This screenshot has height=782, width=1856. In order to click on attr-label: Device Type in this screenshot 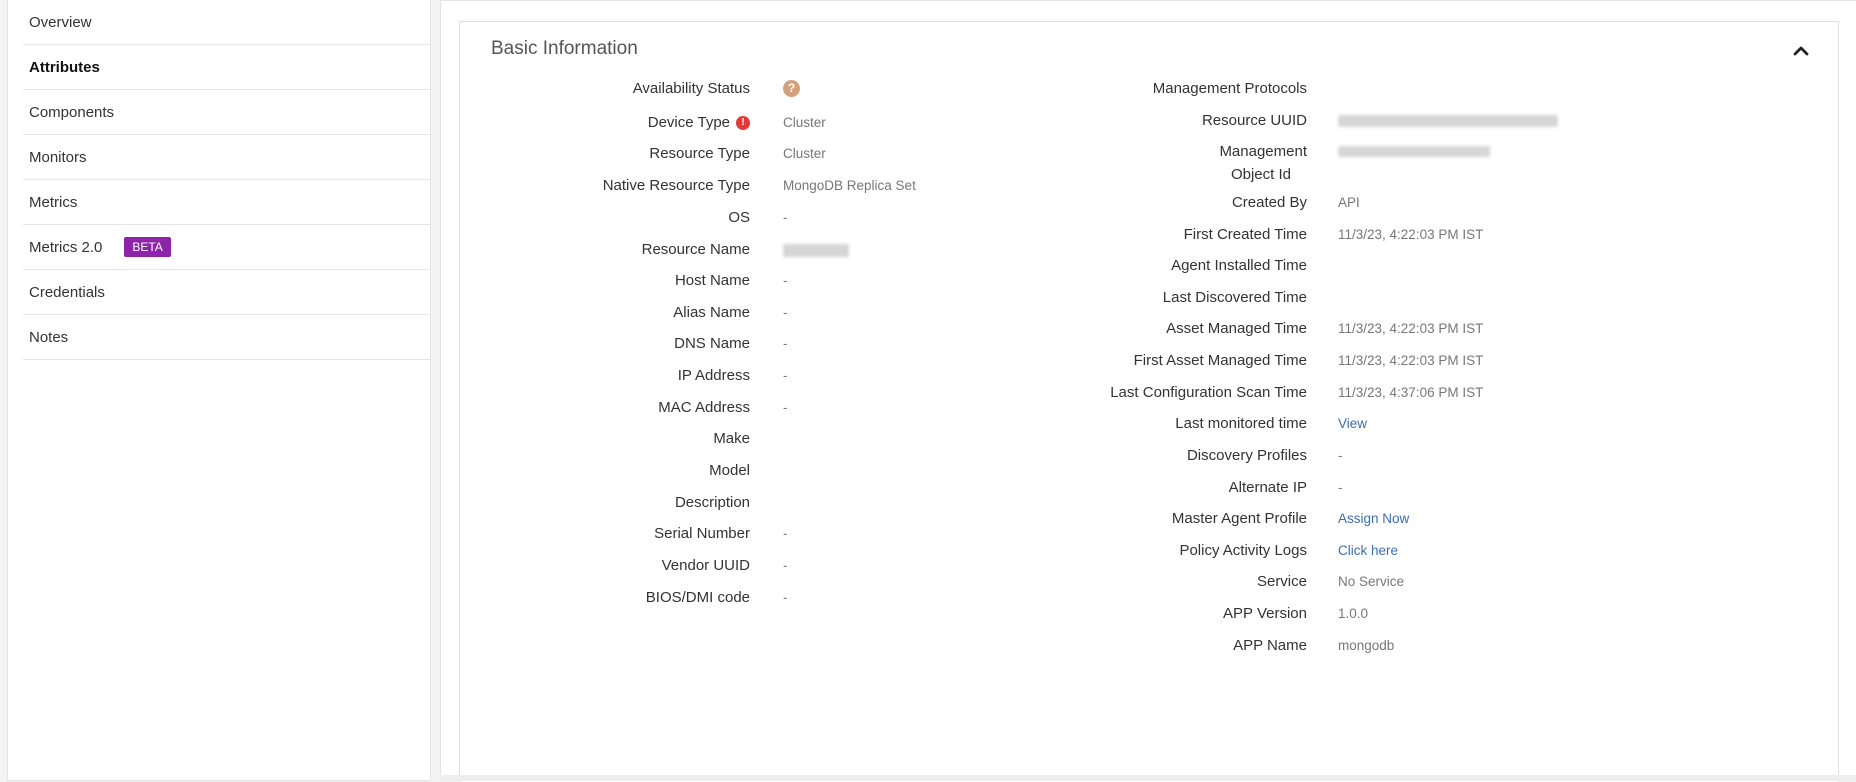, I will do `click(688, 122)`.